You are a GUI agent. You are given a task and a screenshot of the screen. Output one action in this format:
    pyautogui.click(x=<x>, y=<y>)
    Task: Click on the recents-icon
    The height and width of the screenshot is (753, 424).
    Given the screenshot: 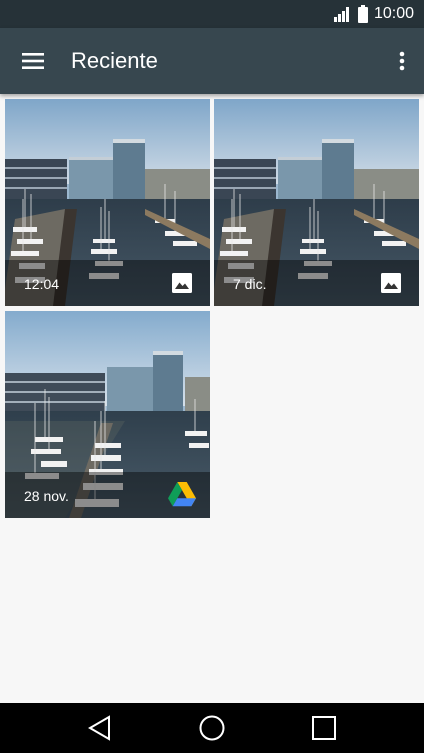 What is the action you would take?
    pyautogui.click(x=324, y=728)
    